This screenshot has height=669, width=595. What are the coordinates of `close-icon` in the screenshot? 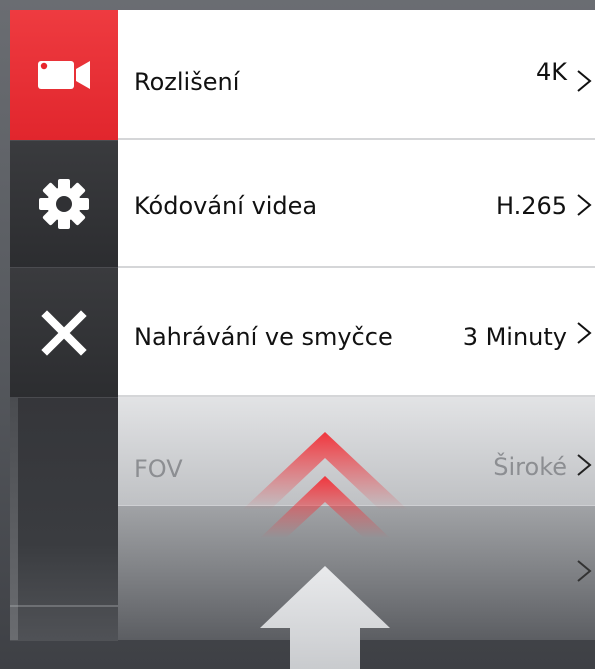 It's located at (64, 332).